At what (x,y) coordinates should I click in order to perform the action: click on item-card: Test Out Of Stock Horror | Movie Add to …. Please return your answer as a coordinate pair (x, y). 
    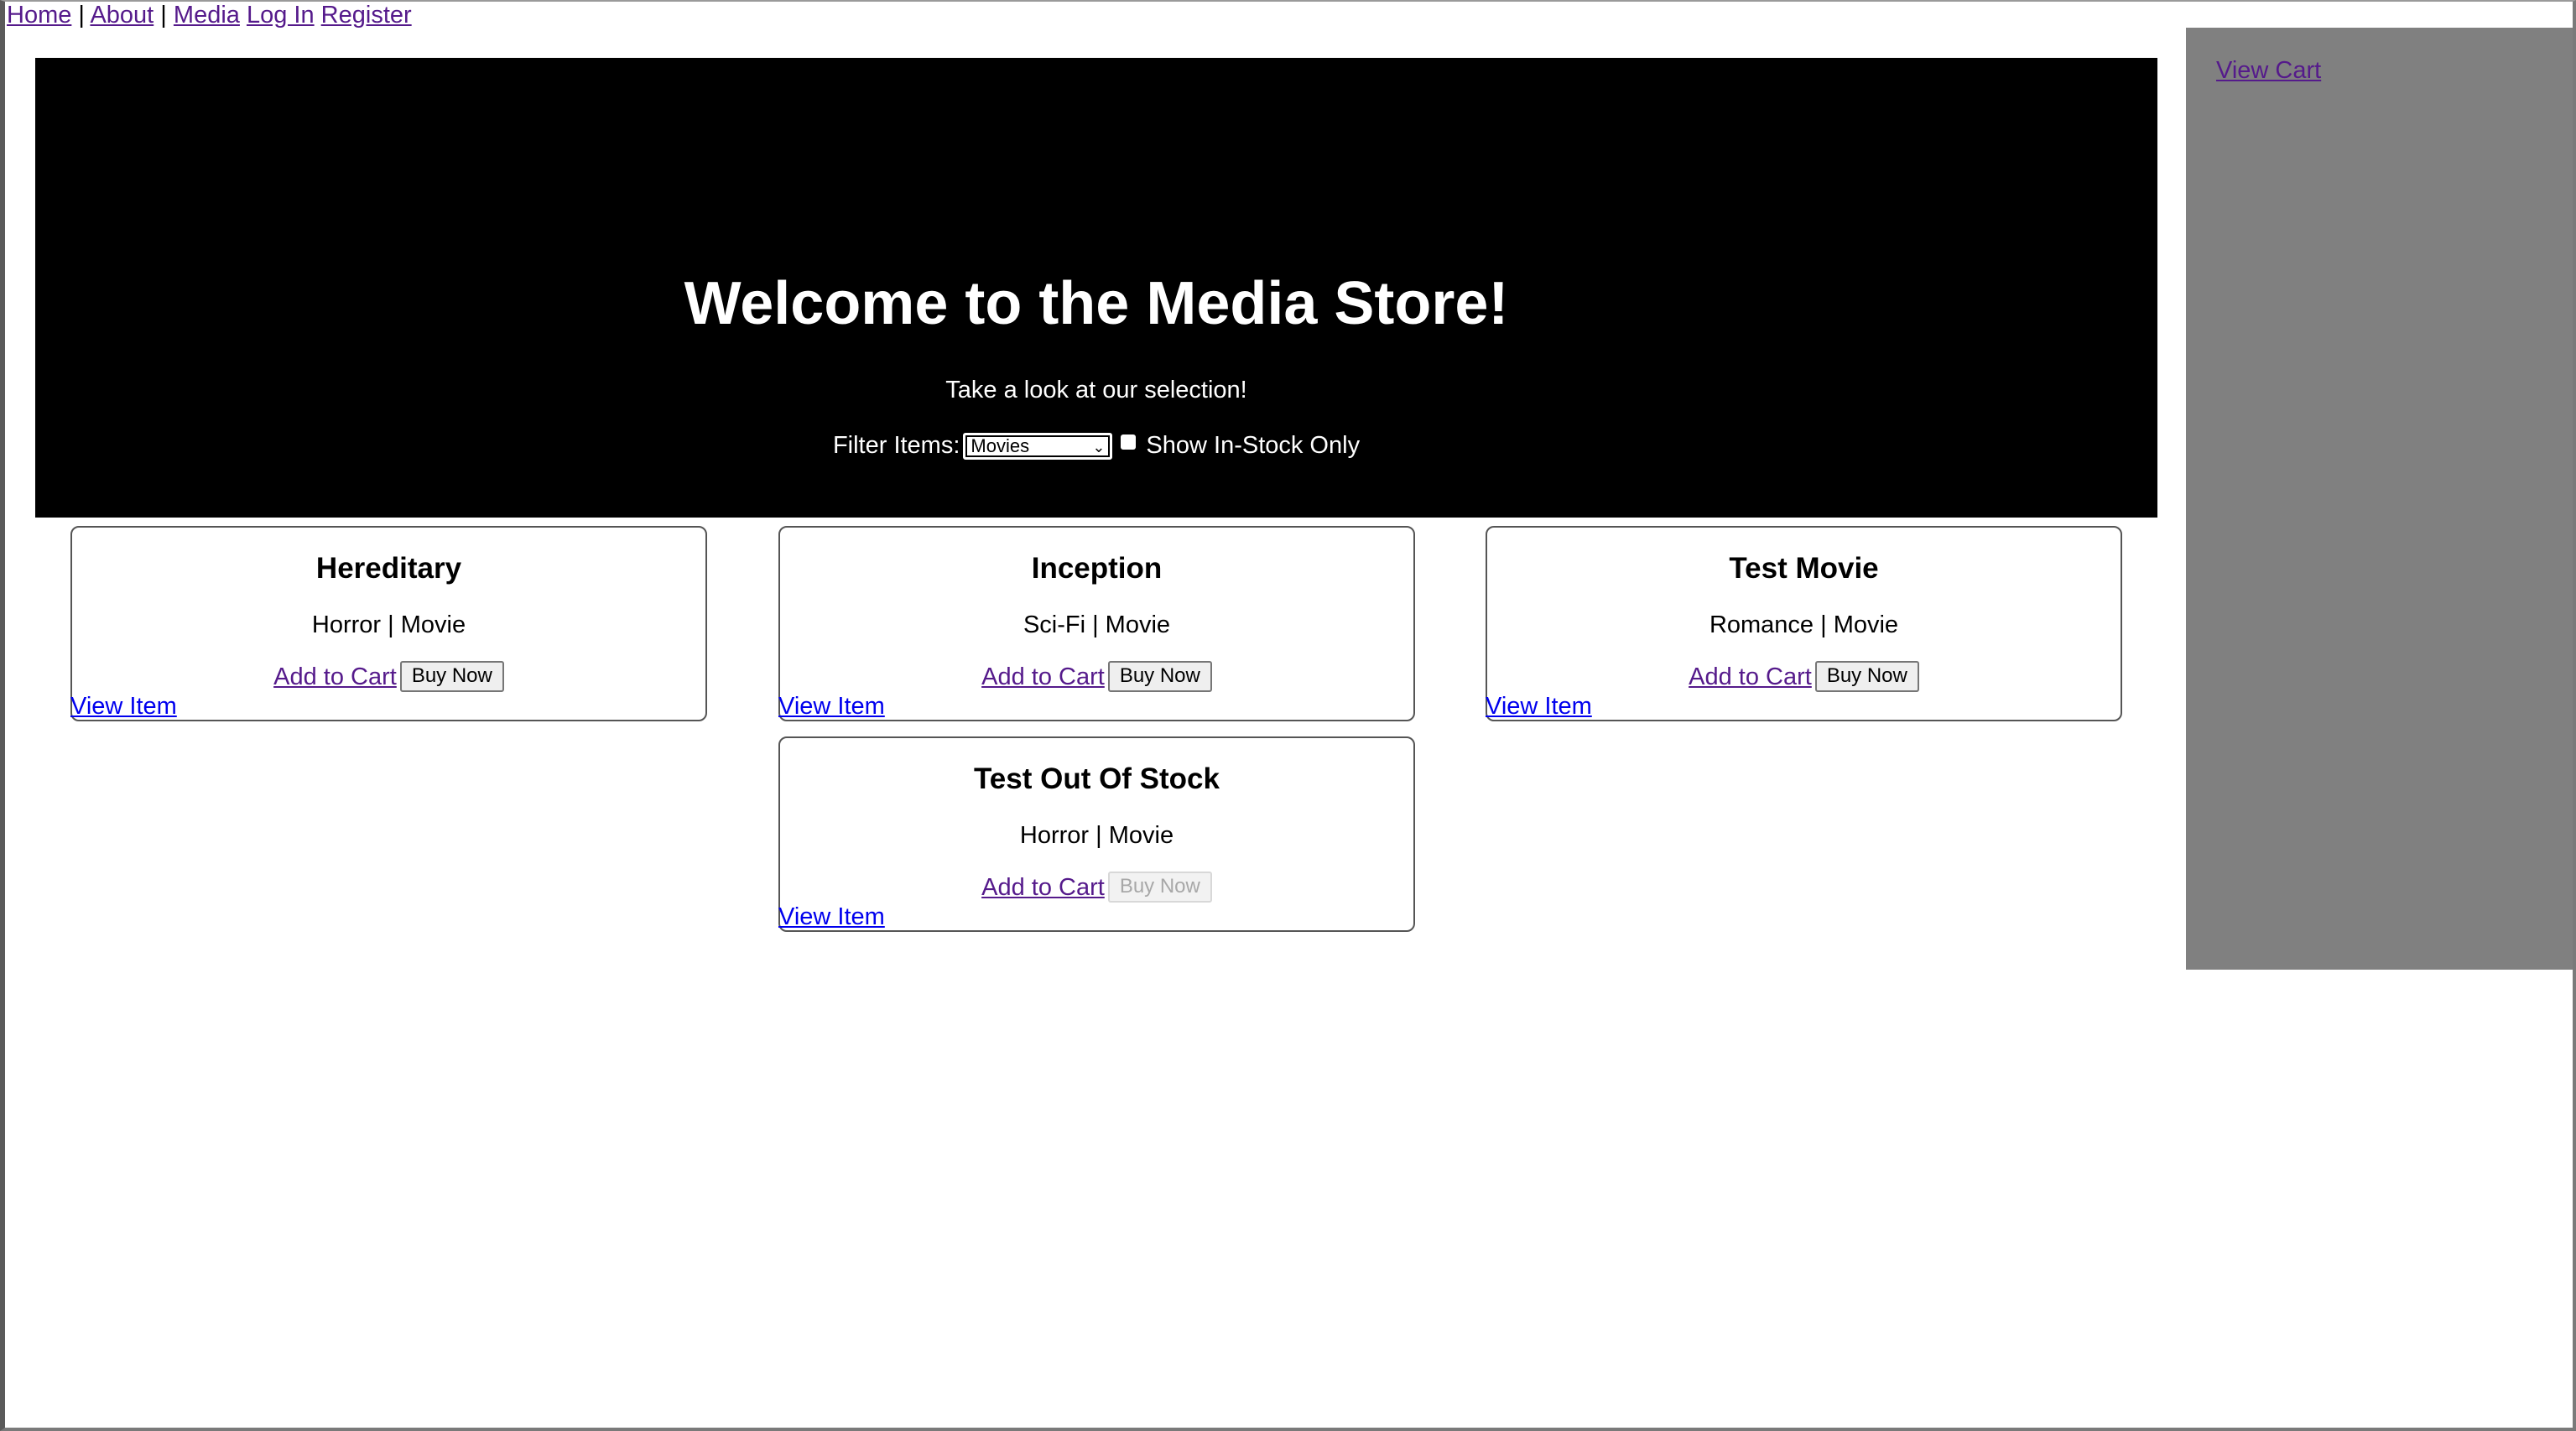
    Looking at the image, I should click on (1096, 834).